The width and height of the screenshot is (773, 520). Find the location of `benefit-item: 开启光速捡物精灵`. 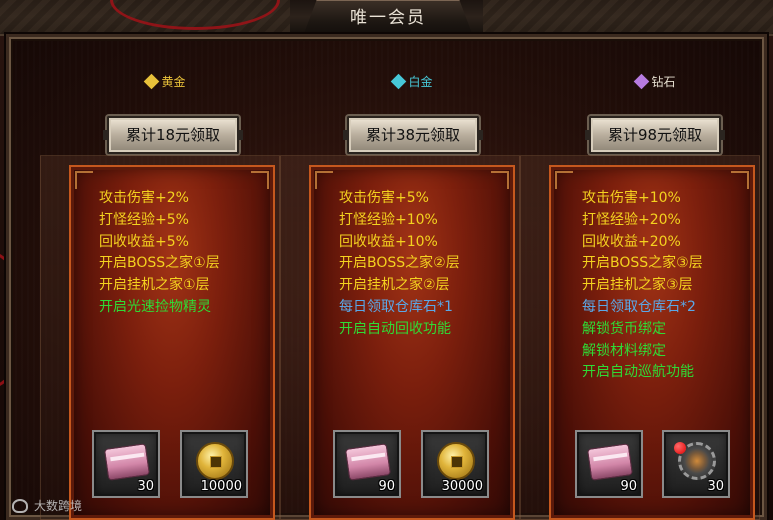

benefit-item: 开启光速捡物精灵 is located at coordinates (155, 306).